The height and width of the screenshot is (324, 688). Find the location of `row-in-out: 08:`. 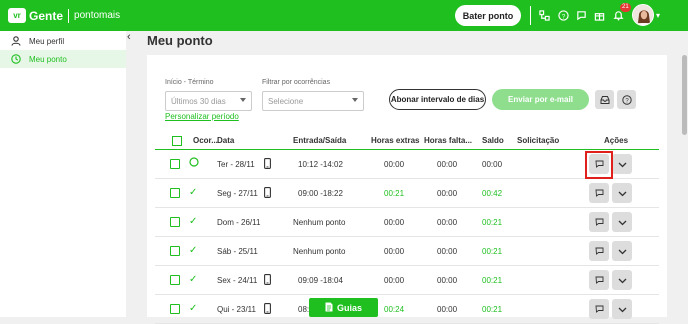

row-in-out: 08: is located at coordinates (304, 309).